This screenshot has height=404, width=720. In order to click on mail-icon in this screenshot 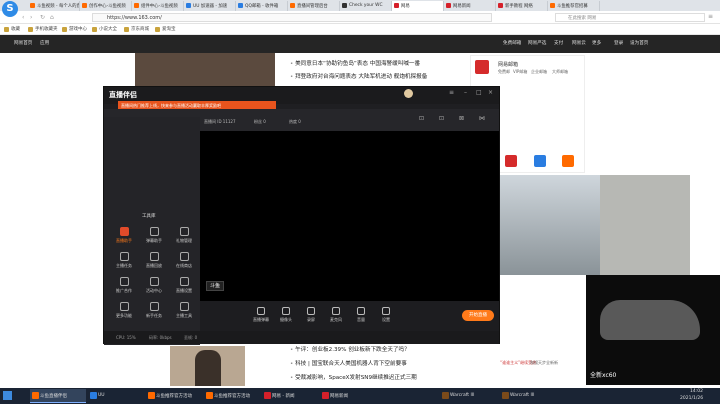, I will do `click(482, 67)`.